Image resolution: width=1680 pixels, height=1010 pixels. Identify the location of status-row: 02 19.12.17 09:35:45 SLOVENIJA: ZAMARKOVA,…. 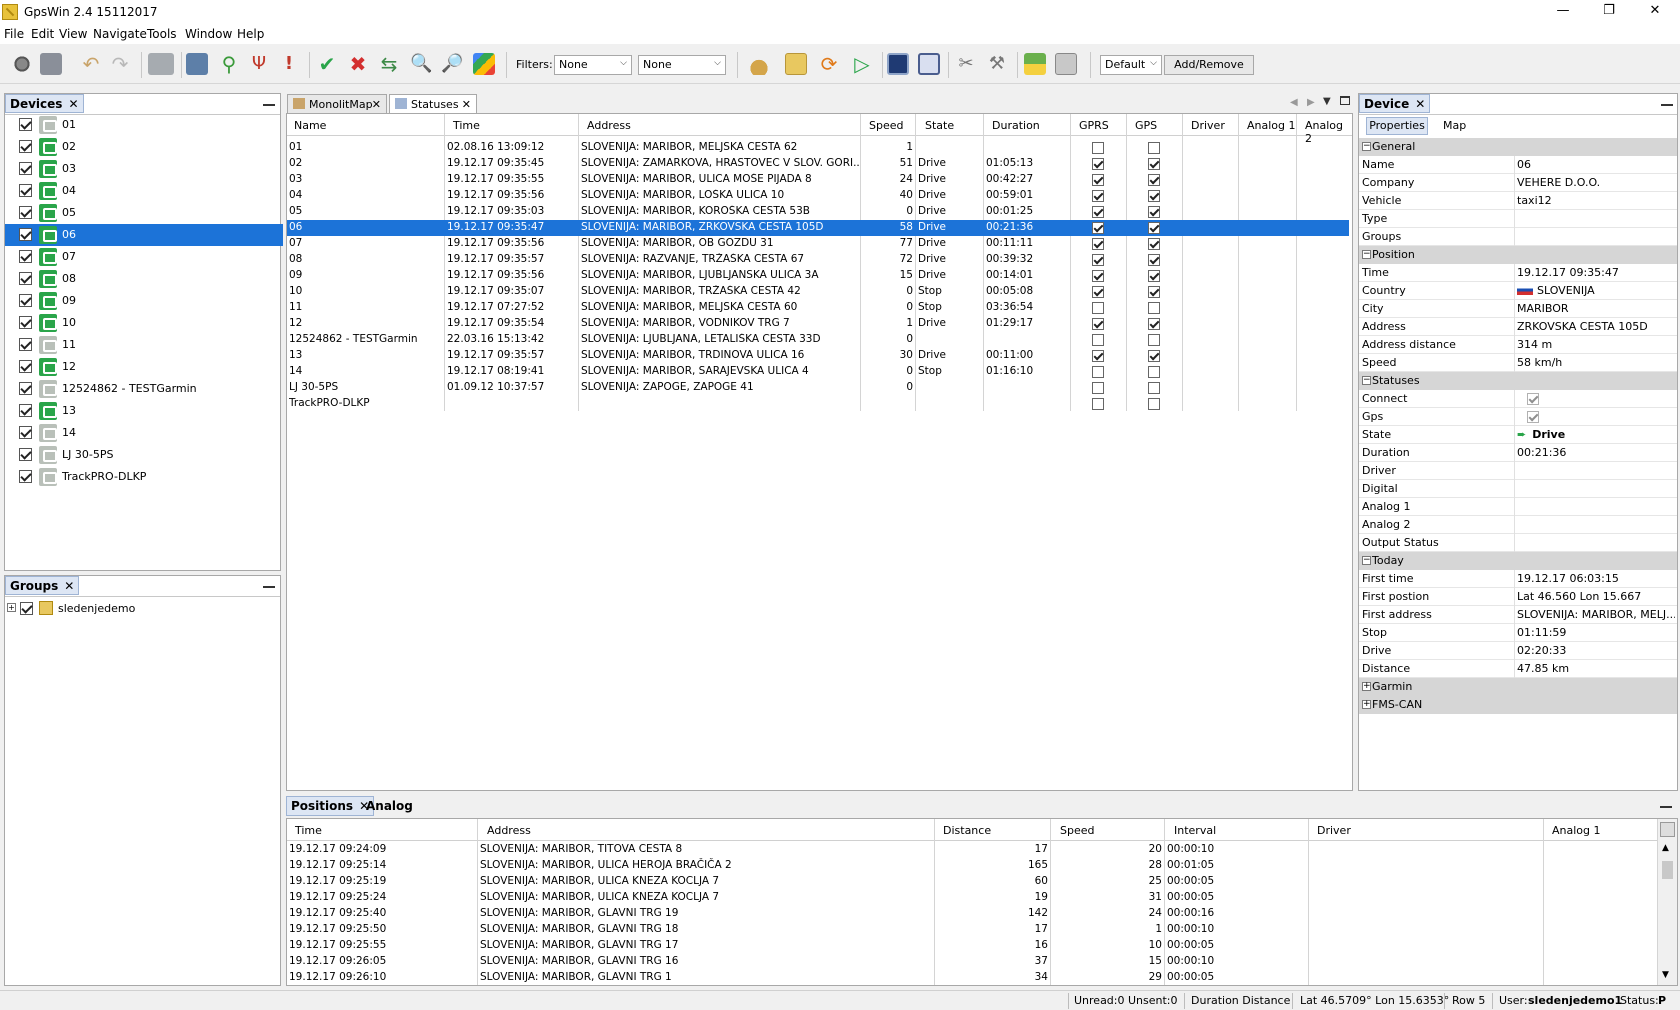
(818, 164).